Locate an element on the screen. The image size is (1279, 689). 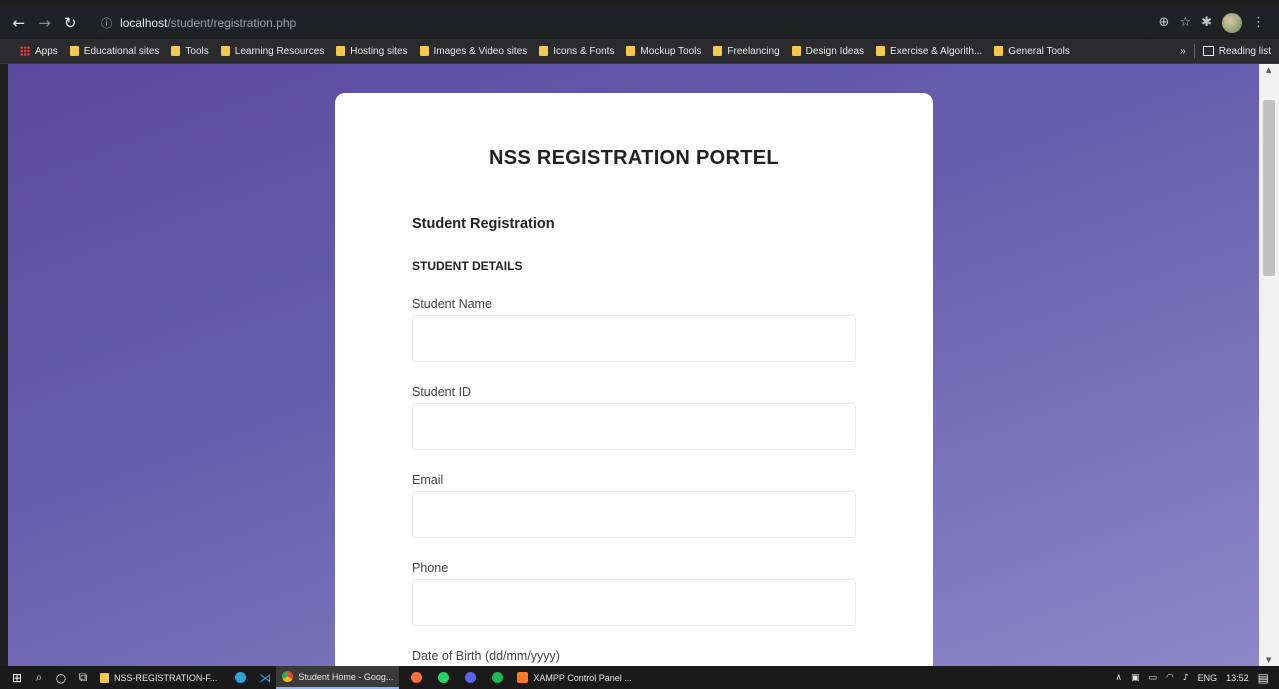
cortana-icon: ○ is located at coordinates (61, 678).